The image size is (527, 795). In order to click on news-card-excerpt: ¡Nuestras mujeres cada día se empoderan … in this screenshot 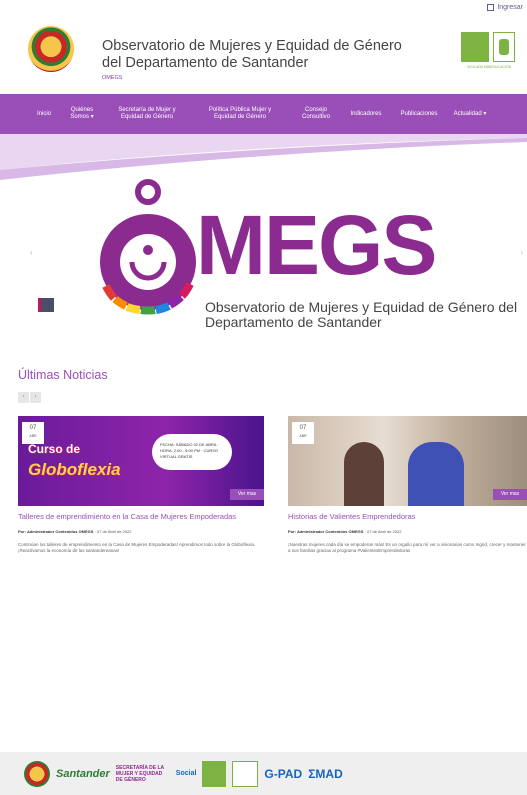, I will do `click(407, 547)`.